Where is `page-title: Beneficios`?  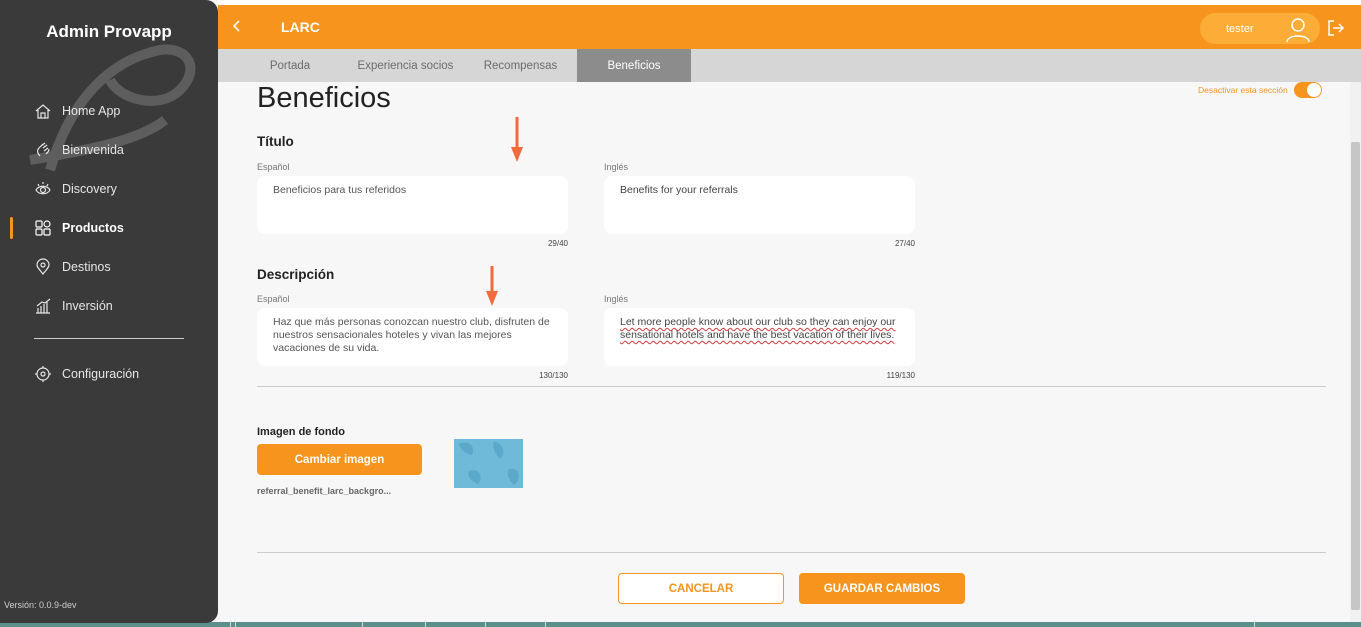 page-title: Beneficios is located at coordinates (324, 98).